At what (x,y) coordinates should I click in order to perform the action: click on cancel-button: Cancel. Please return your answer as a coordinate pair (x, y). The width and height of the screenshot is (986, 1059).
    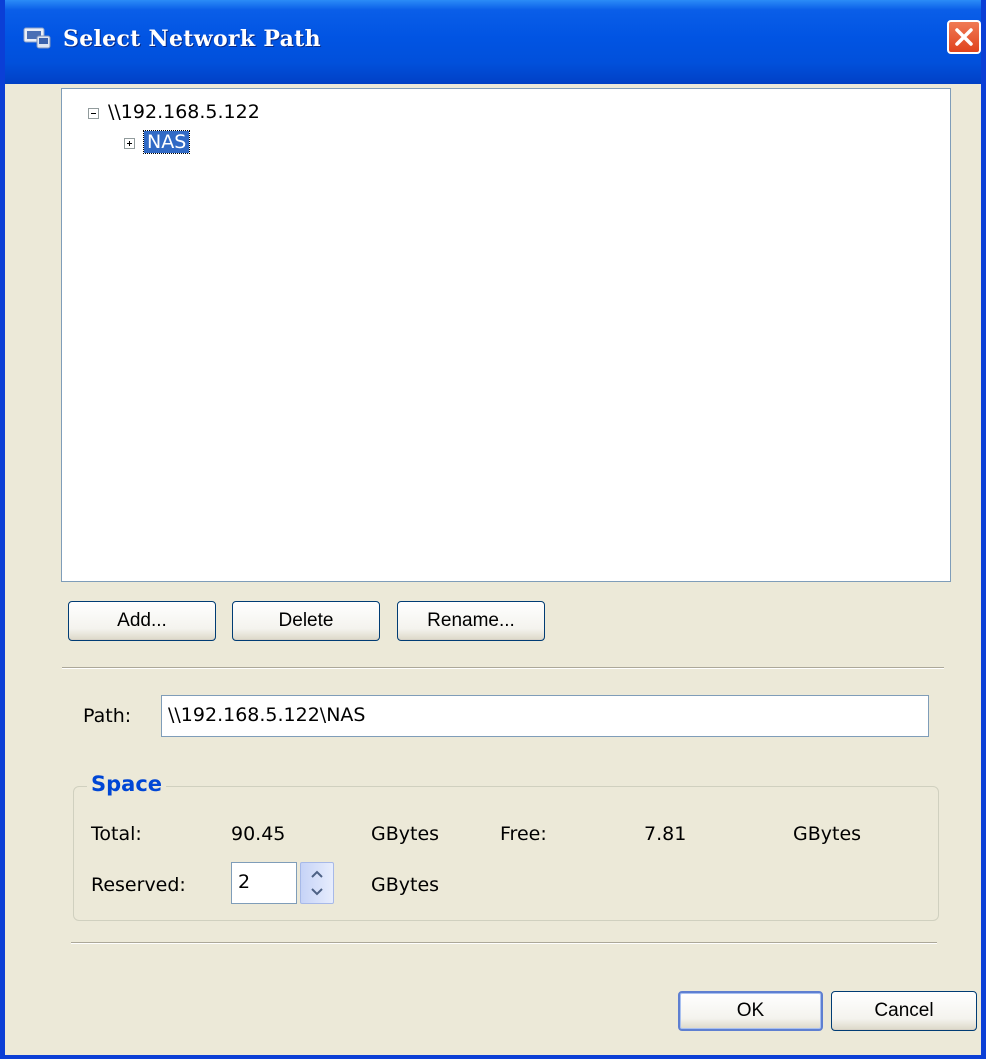
    Looking at the image, I should click on (904, 1011).